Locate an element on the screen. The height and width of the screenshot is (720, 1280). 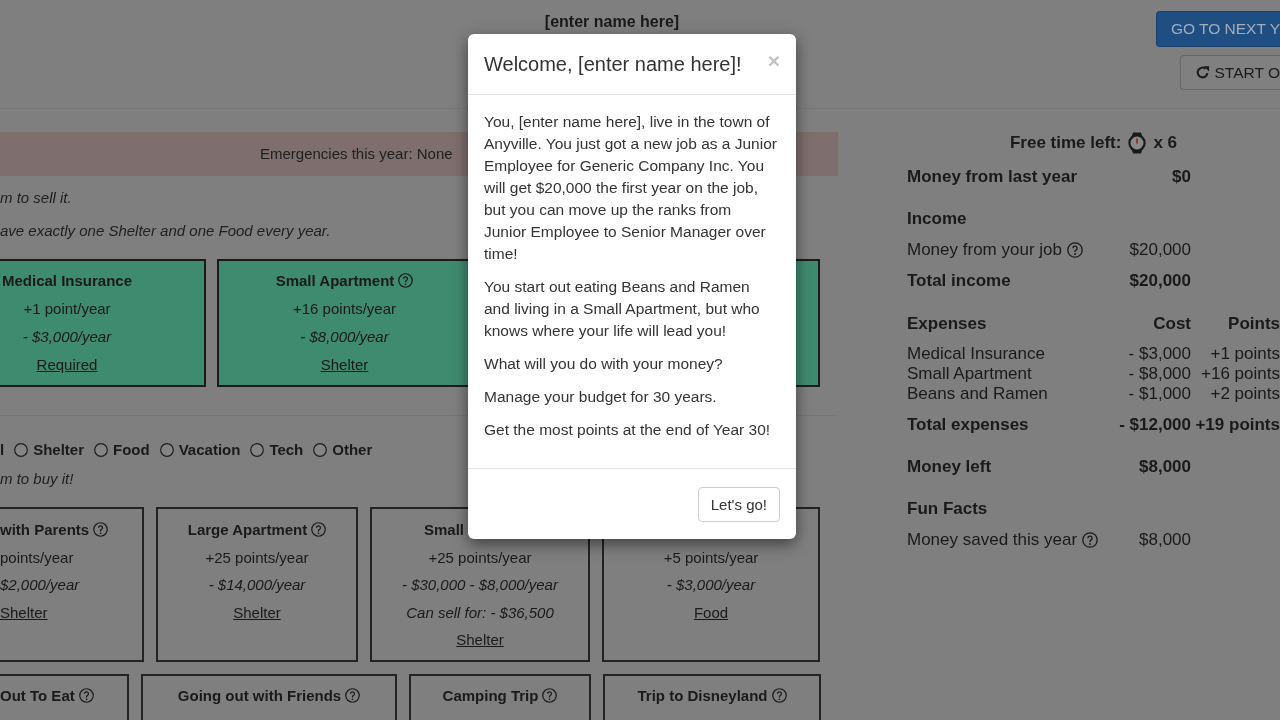
item-points: +16 points/year is located at coordinates (344, 308).